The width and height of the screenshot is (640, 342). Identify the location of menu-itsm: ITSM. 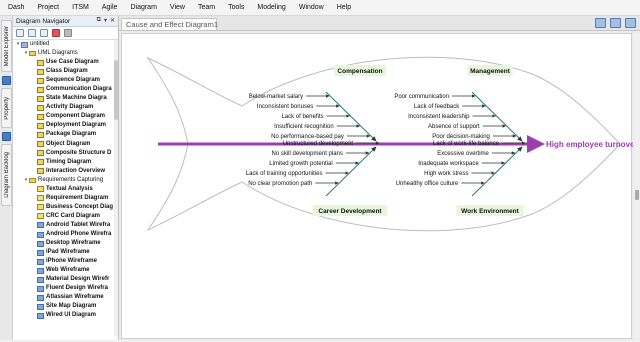
(83, 7).